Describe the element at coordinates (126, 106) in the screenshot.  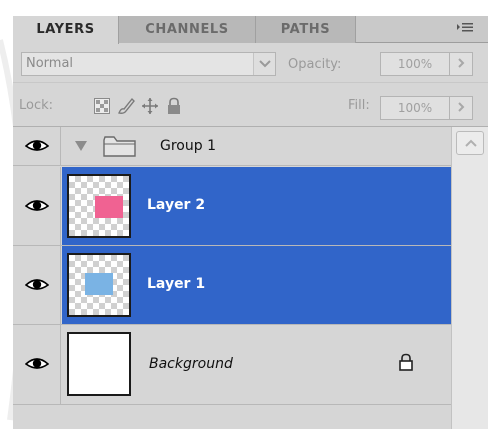
I see `lock-image-icon` at that location.